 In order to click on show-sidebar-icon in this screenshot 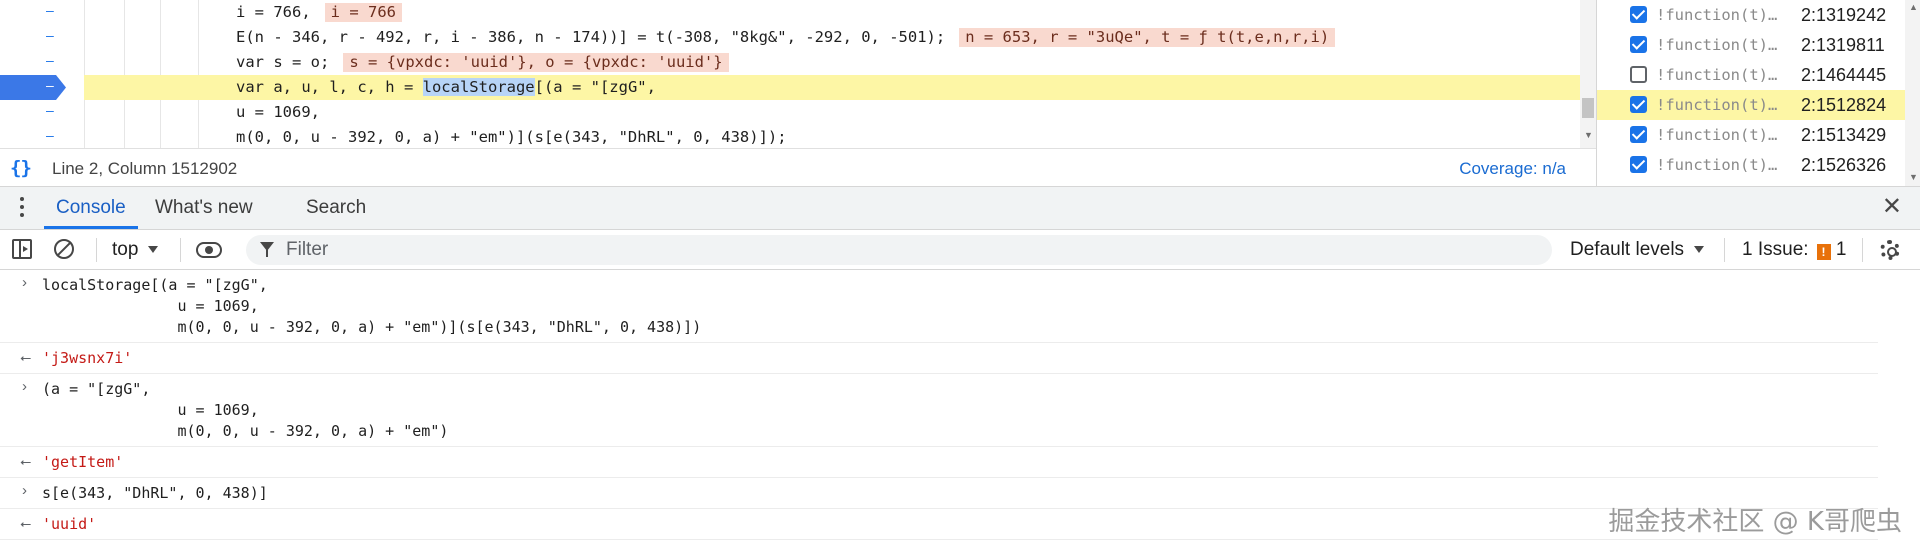, I will do `click(22, 249)`.